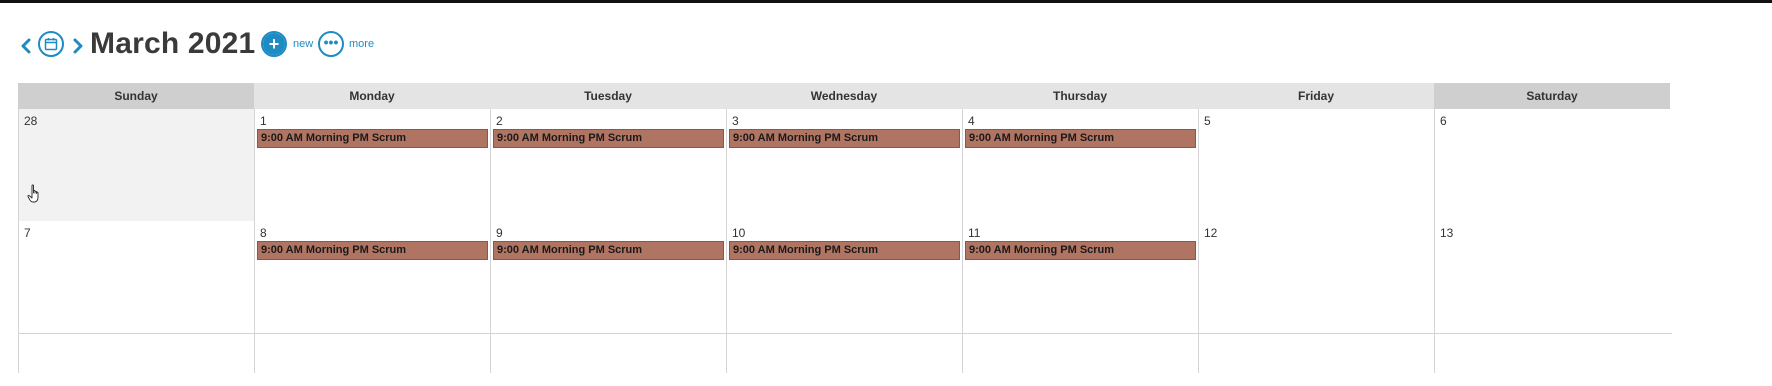 The height and width of the screenshot is (386, 1772). I want to click on ellipsis-icon: •••, so click(331, 42).